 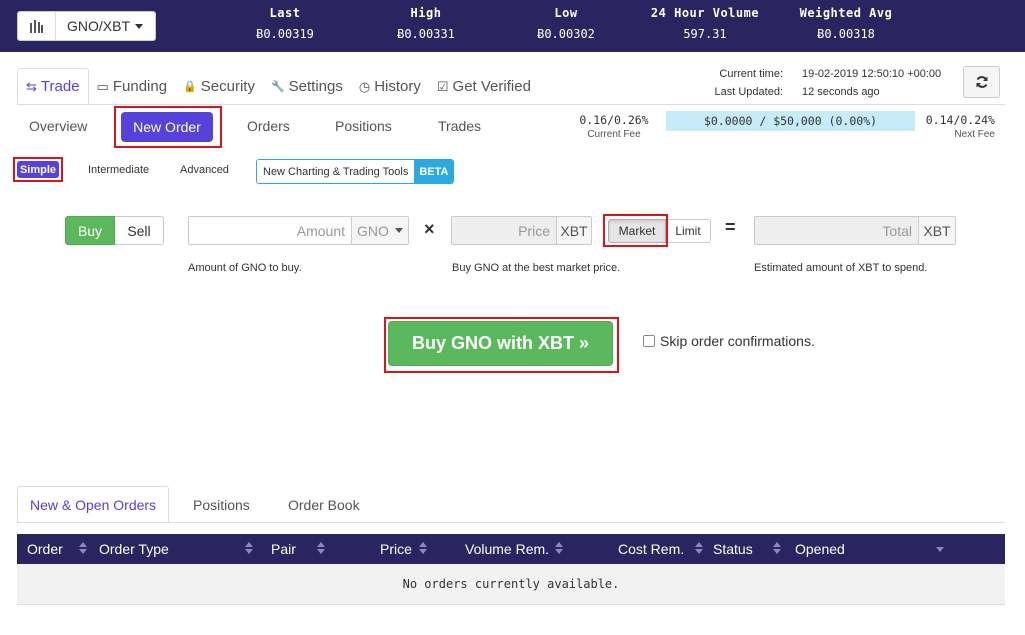 What do you see at coordinates (396, 549) in the screenshot?
I see `column-price: Price` at bounding box center [396, 549].